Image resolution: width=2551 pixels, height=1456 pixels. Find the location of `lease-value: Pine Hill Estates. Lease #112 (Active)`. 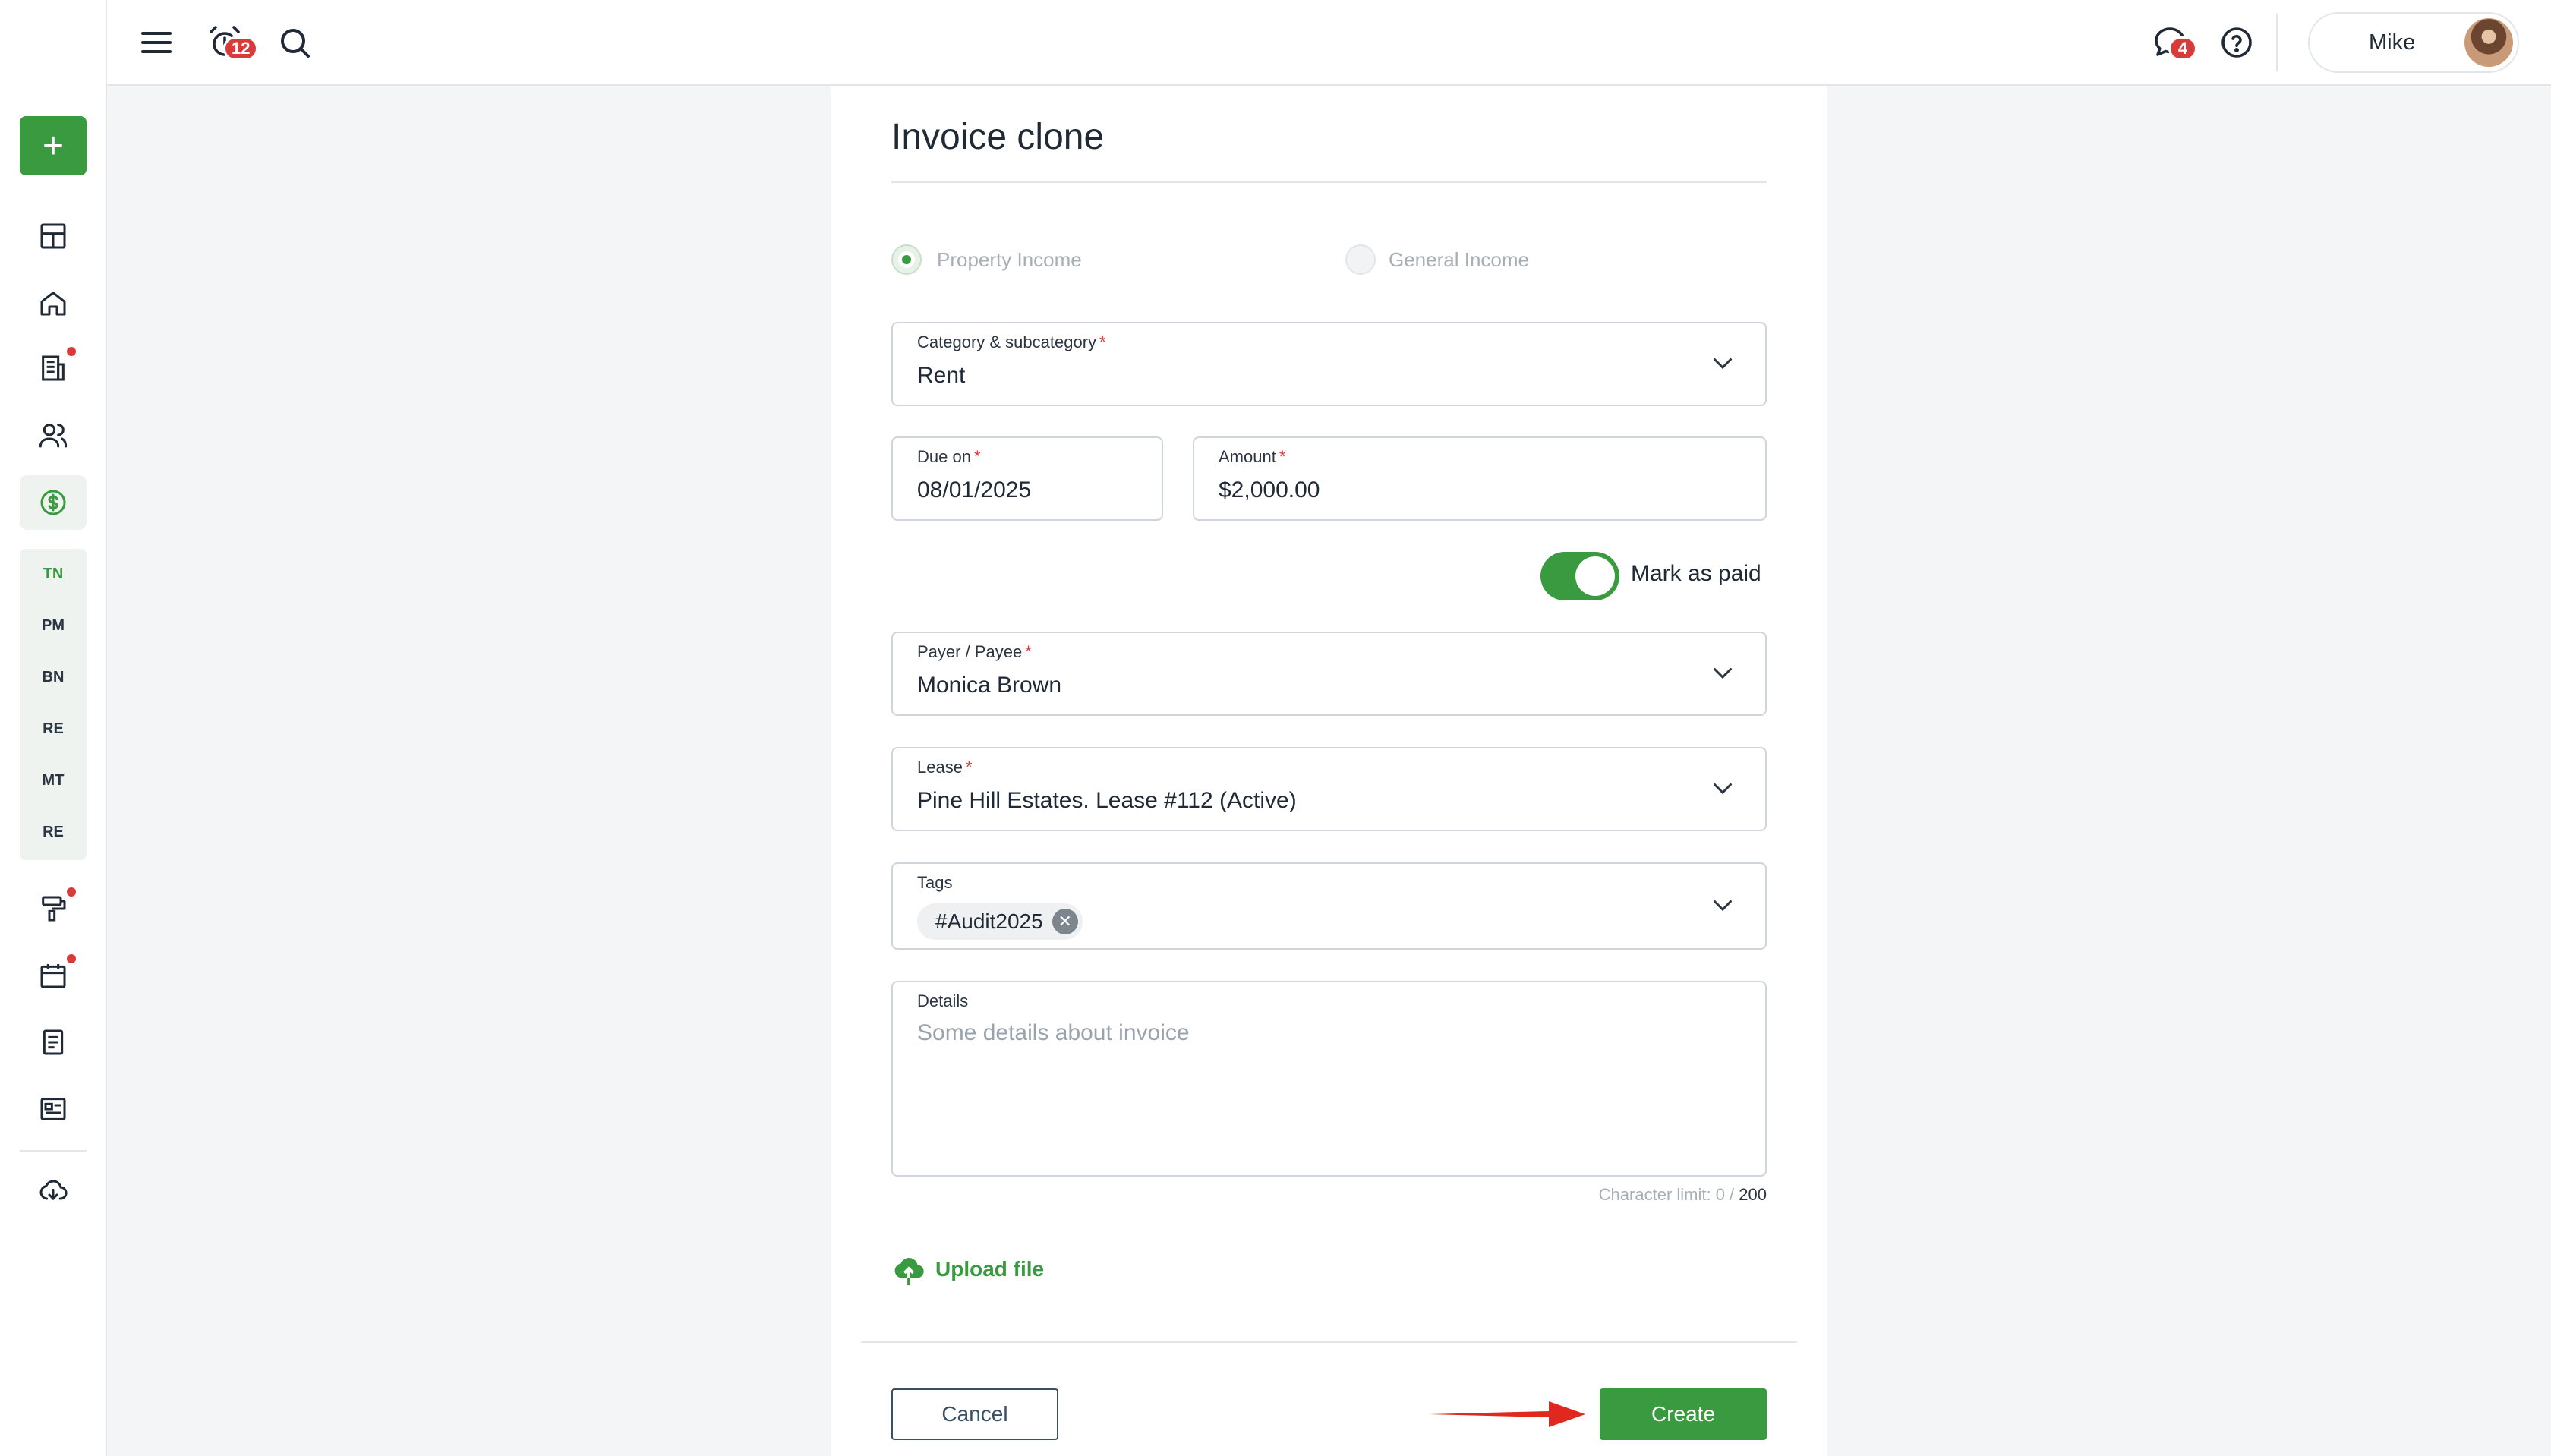

lease-value: Pine Hill Estates. Lease #112 (Active) is located at coordinates (1107, 800).